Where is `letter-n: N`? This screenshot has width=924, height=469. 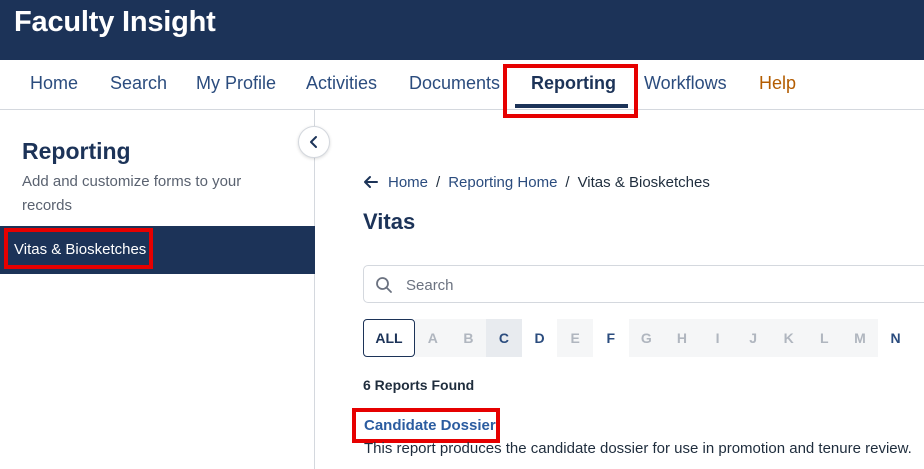
letter-n: N is located at coordinates (895, 338).